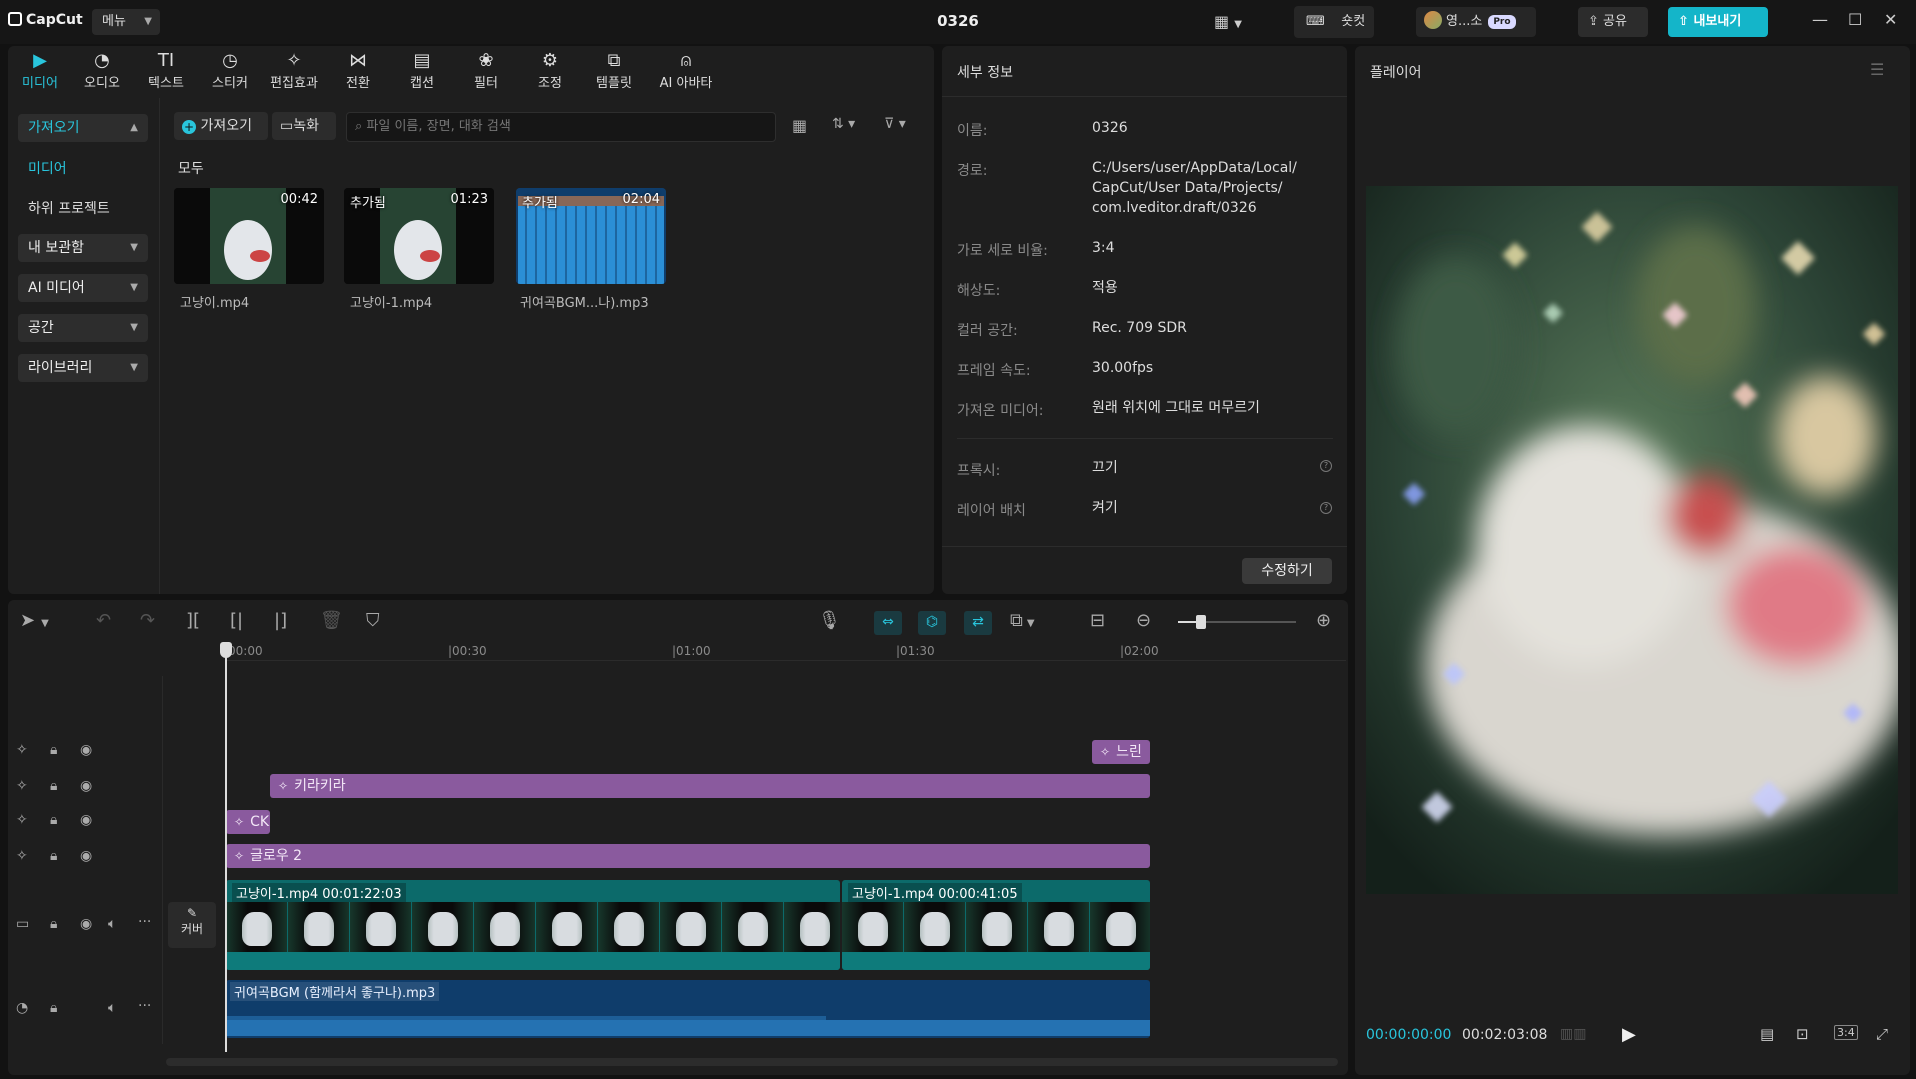  I want to click on magnet-preview-icon: ⇄, so click(978, 623).